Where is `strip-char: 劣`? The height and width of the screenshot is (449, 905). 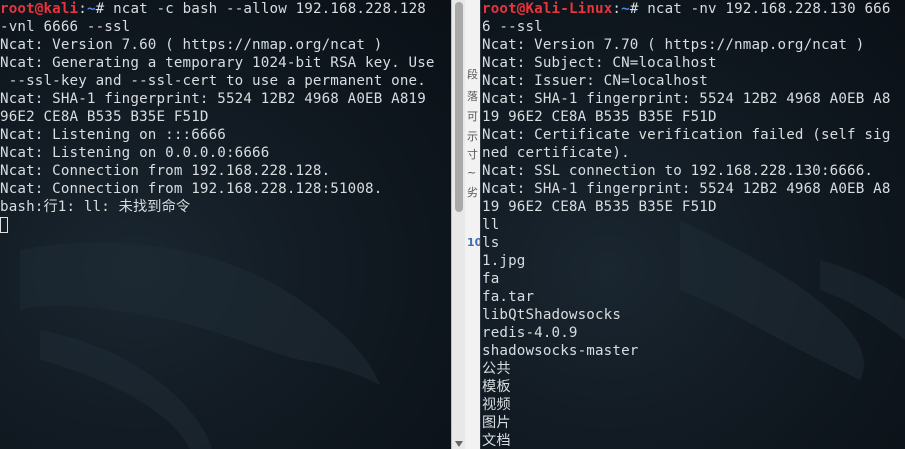 strip-char: 劣 is located at coordinates (472, 192).